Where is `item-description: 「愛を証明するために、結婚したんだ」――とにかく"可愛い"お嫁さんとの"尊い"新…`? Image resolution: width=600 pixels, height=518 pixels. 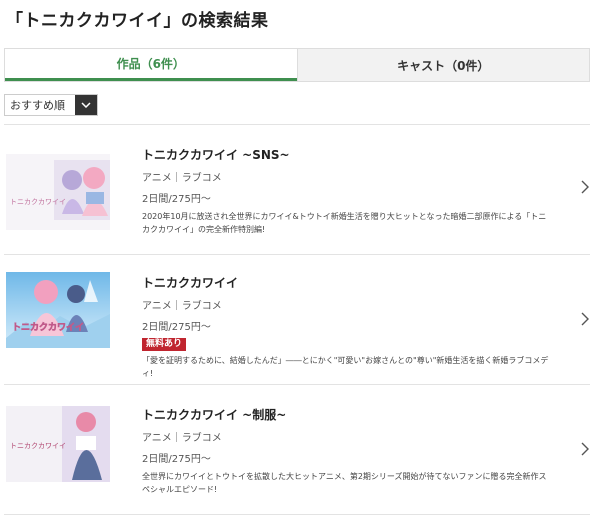
item-description: 「愛を証明するために、結婚したんだ」――とにかく"可愛い"お嫁さんとの"尊い"新… is located at coordinates (345, 367).